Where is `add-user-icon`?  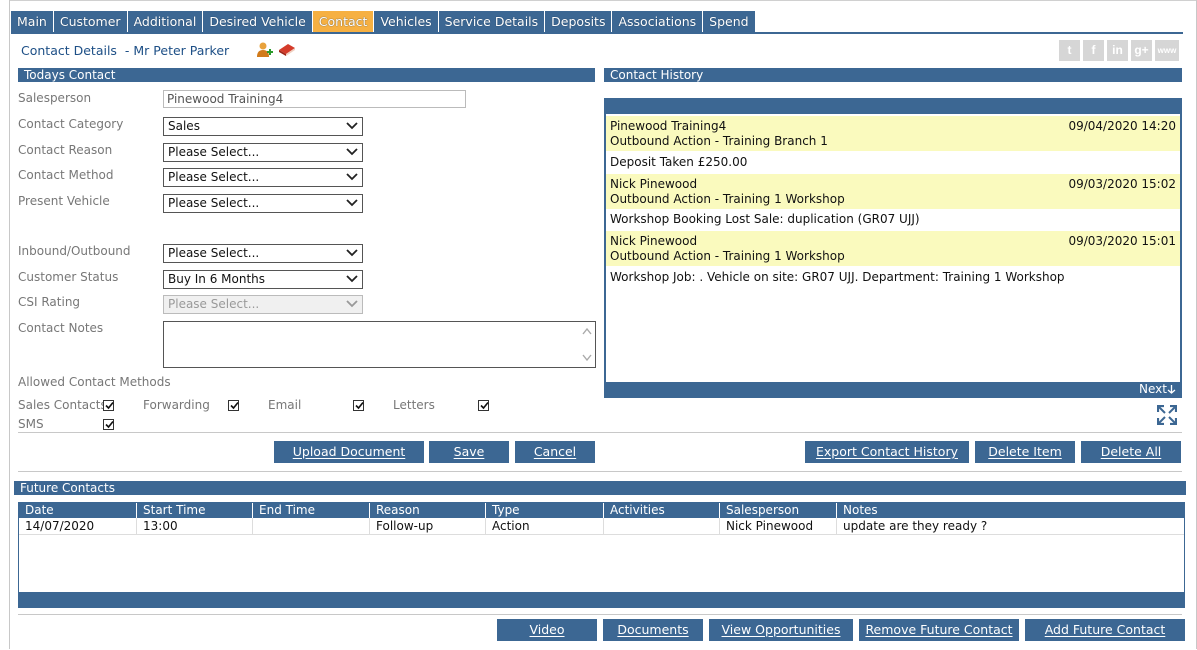
add-user-icon is located at coordinates (264, 49).